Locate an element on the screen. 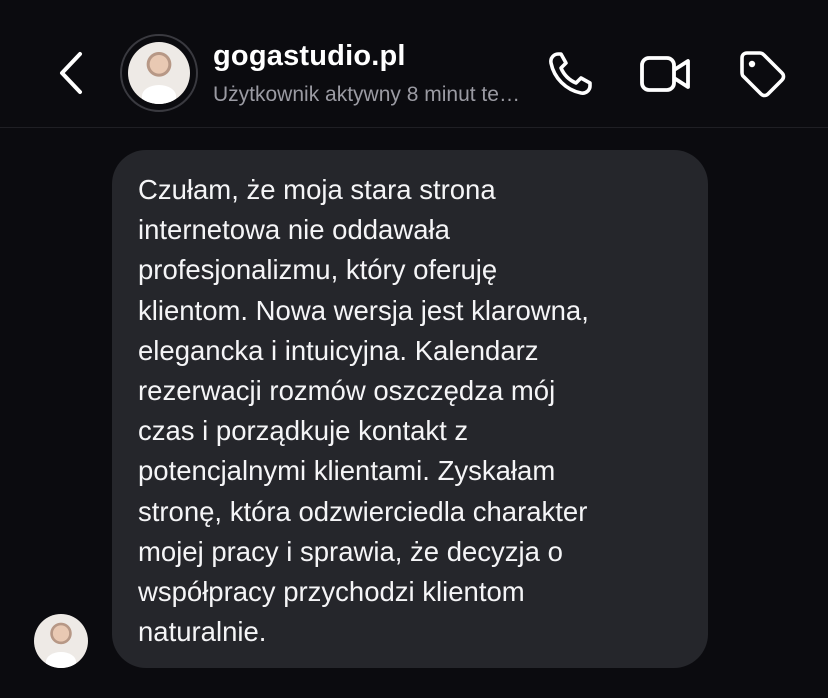 The image size is (828, 698). phone-icon is located at coordinates (570, 73).